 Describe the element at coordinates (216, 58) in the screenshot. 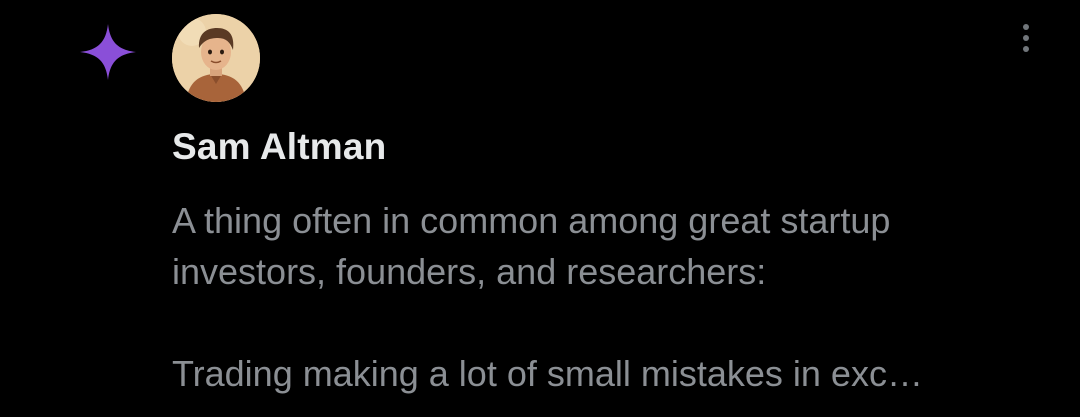

I see `avatar` at that location.